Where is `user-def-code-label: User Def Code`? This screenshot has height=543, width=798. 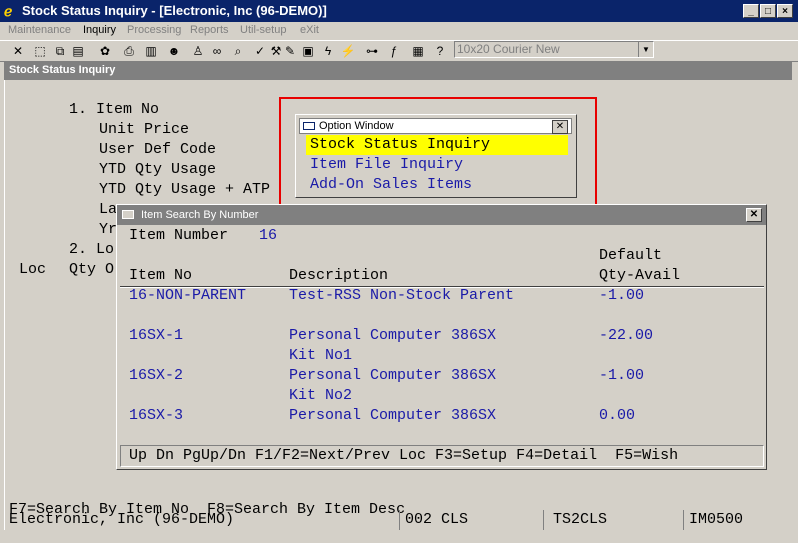 user-def-code-label: User Def Code is located at coordinates (158, 149).